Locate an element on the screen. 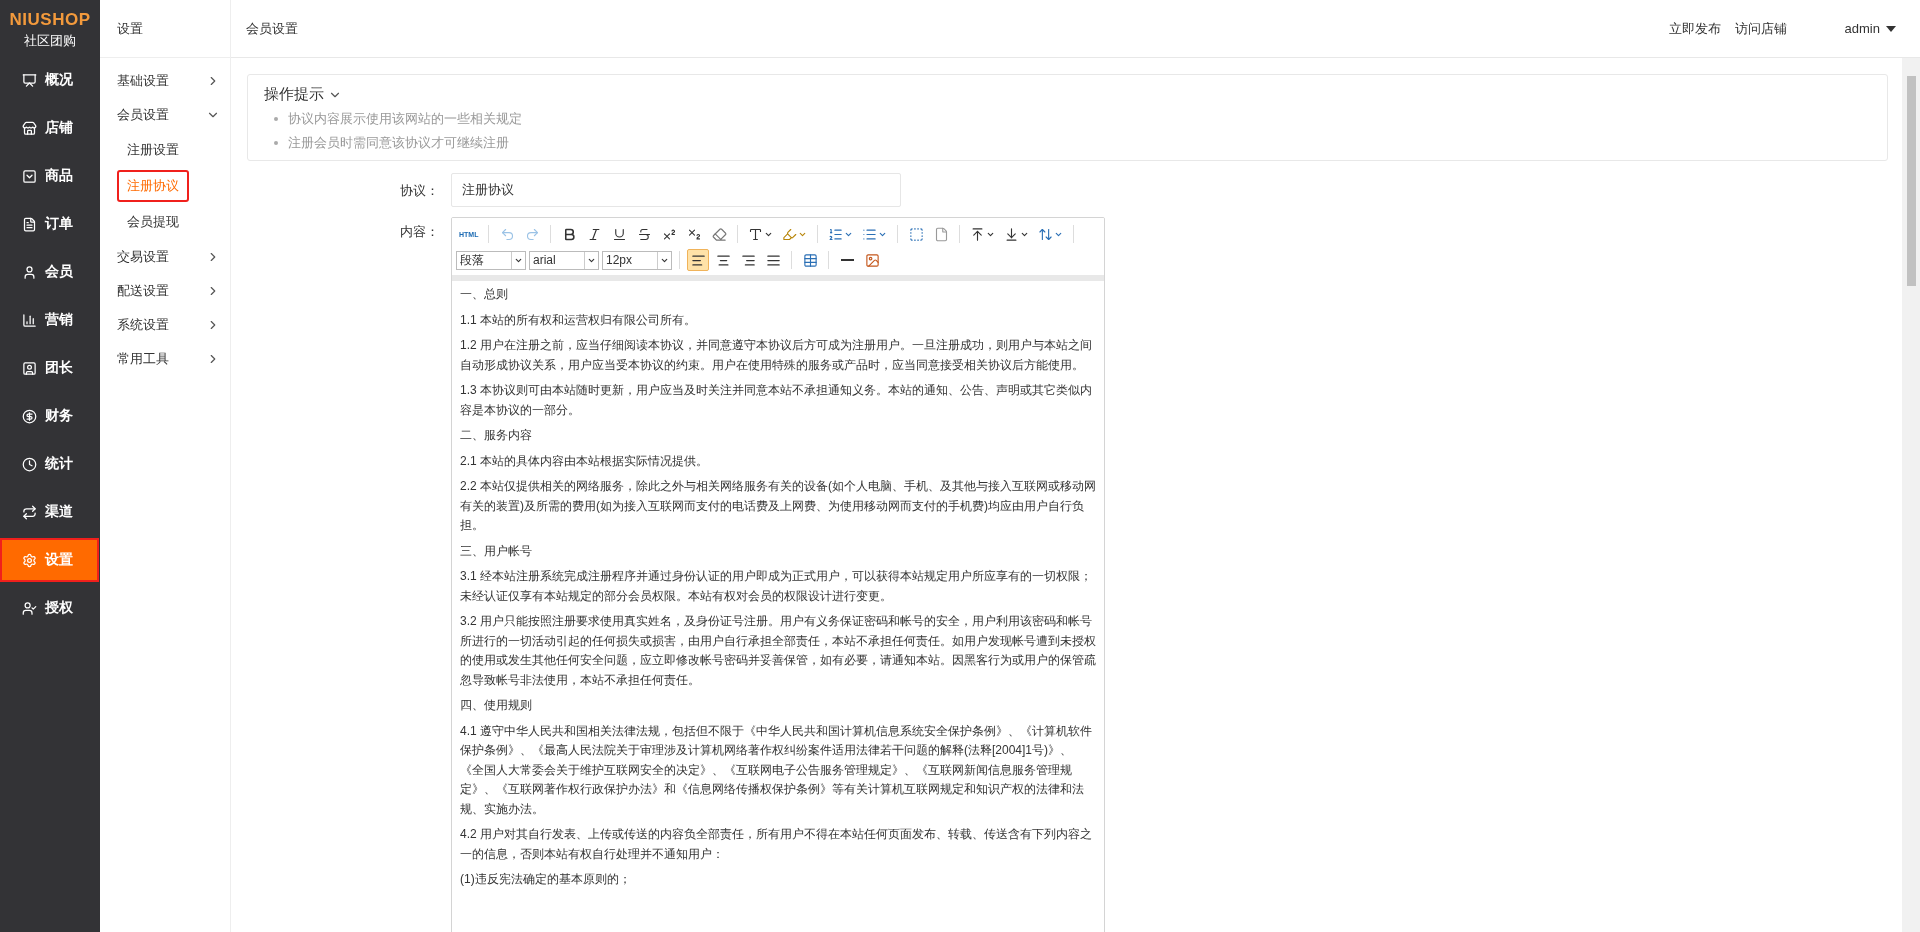 This screenshot has height=932, width=1920. menu-group: 交易设置 is located at coordinates (165, 257).